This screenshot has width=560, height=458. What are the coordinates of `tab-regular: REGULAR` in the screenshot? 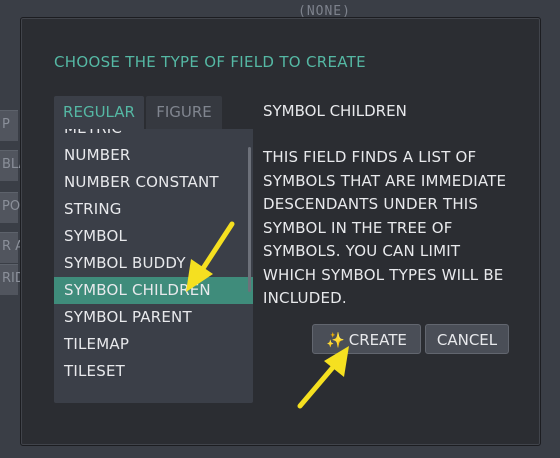 It's located at (99, 112).